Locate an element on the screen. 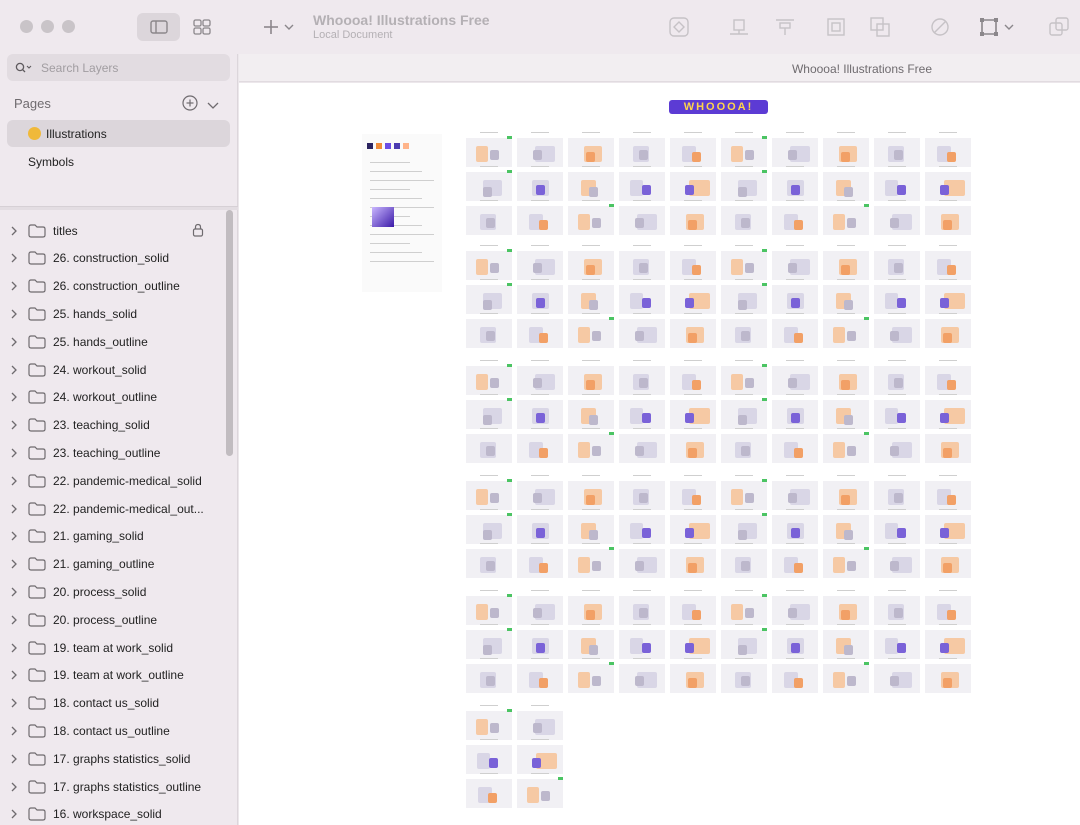  align-bottom-button is located at coordinates (739, 27).